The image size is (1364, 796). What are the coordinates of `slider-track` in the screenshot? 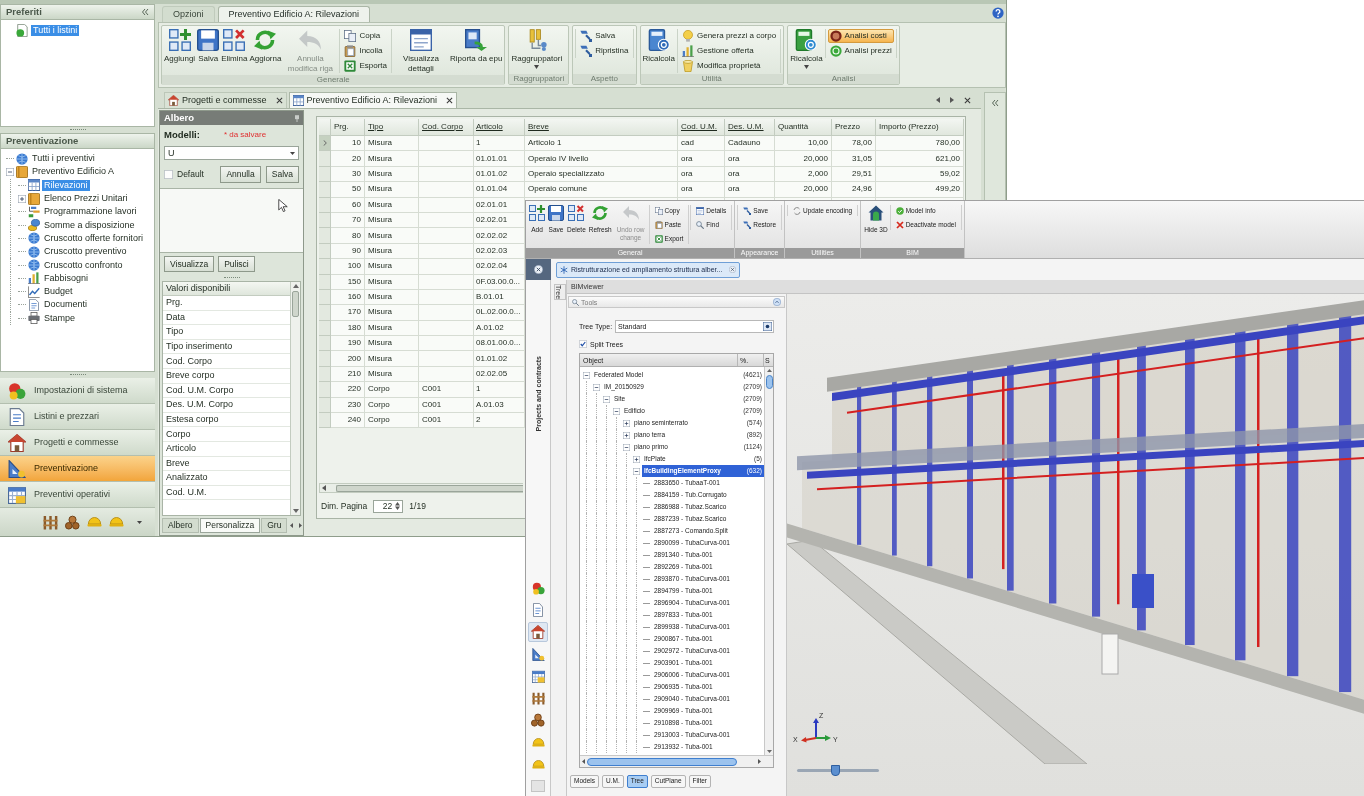 It's located at (838, 770).